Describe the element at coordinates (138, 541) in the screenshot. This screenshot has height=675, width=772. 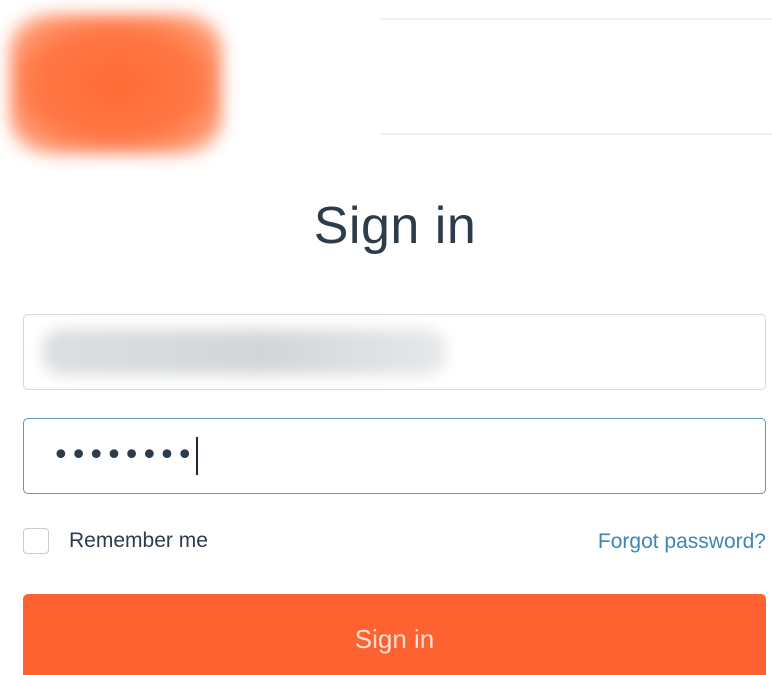
I see `remember-me-label: Remember me` at that location.